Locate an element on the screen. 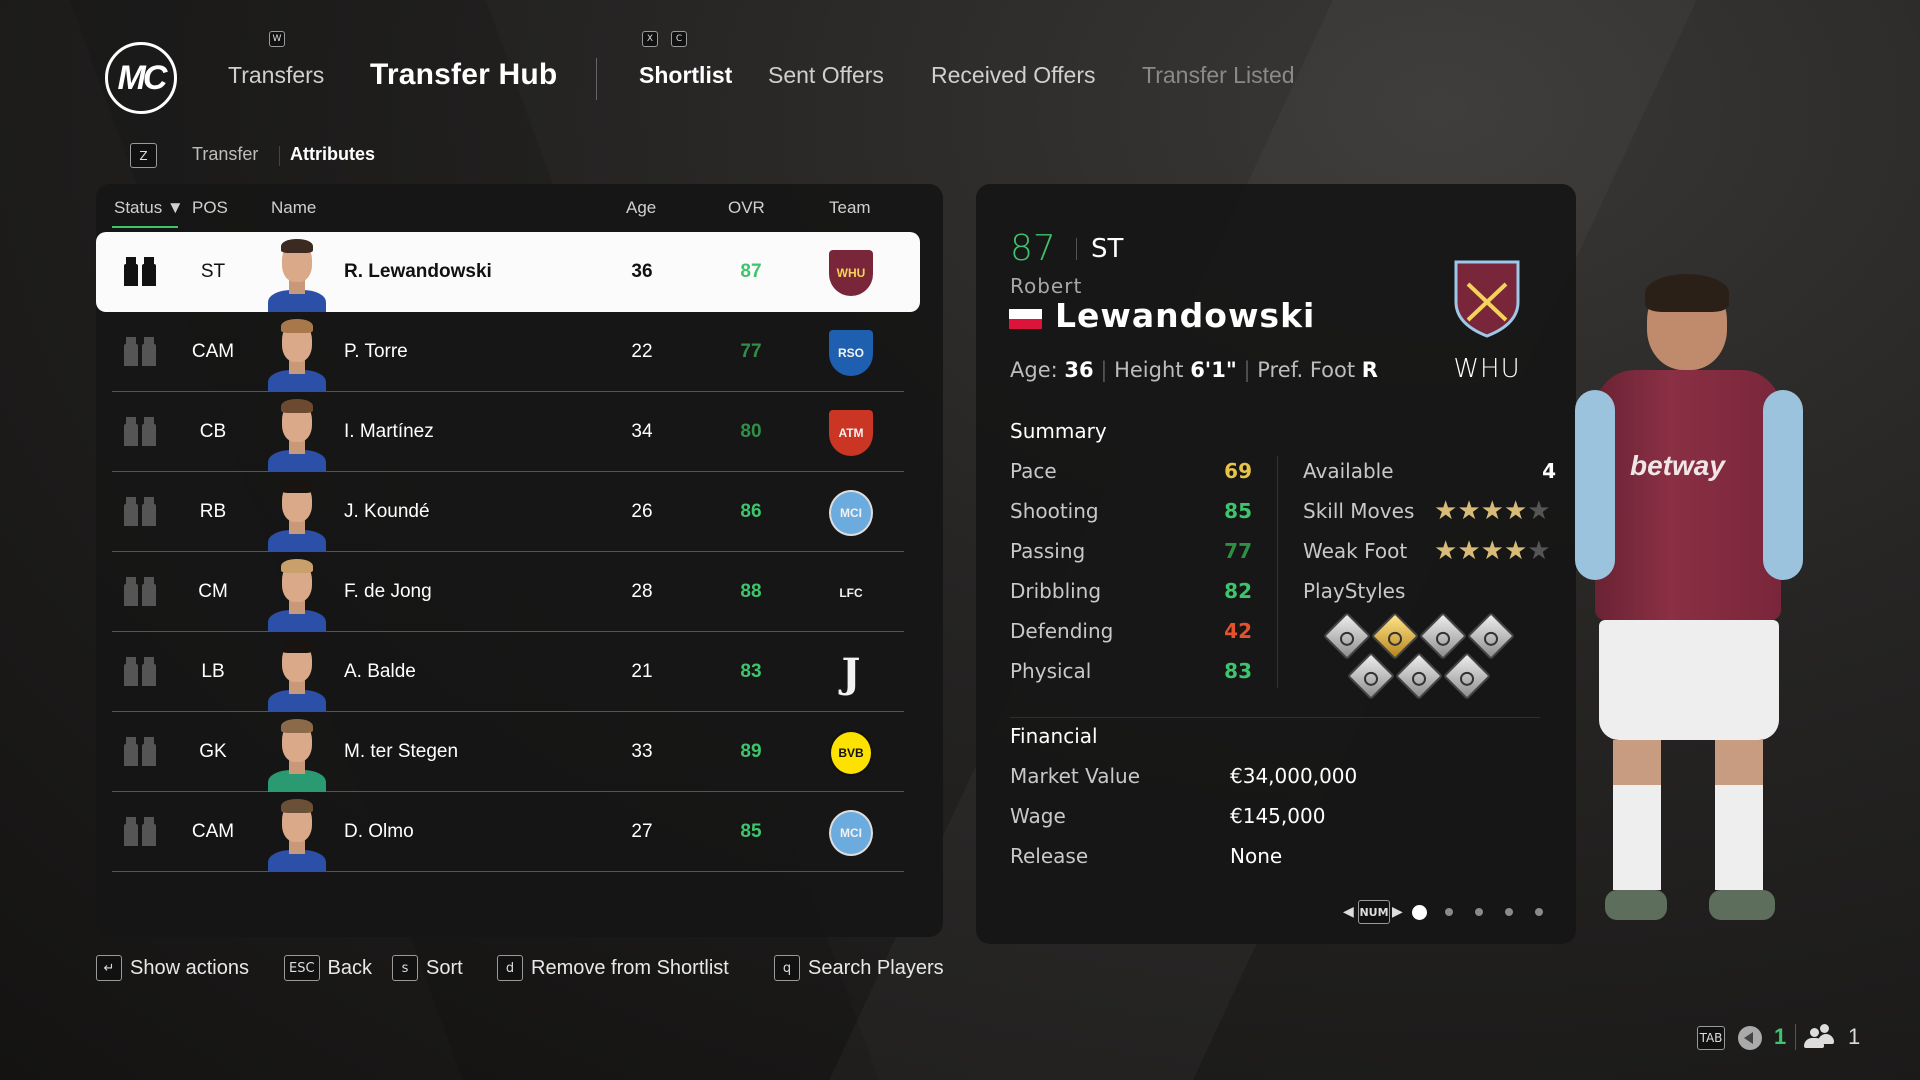 The image size is (1920, 1080). available-label: Available is located at coordinates (1348, 471).